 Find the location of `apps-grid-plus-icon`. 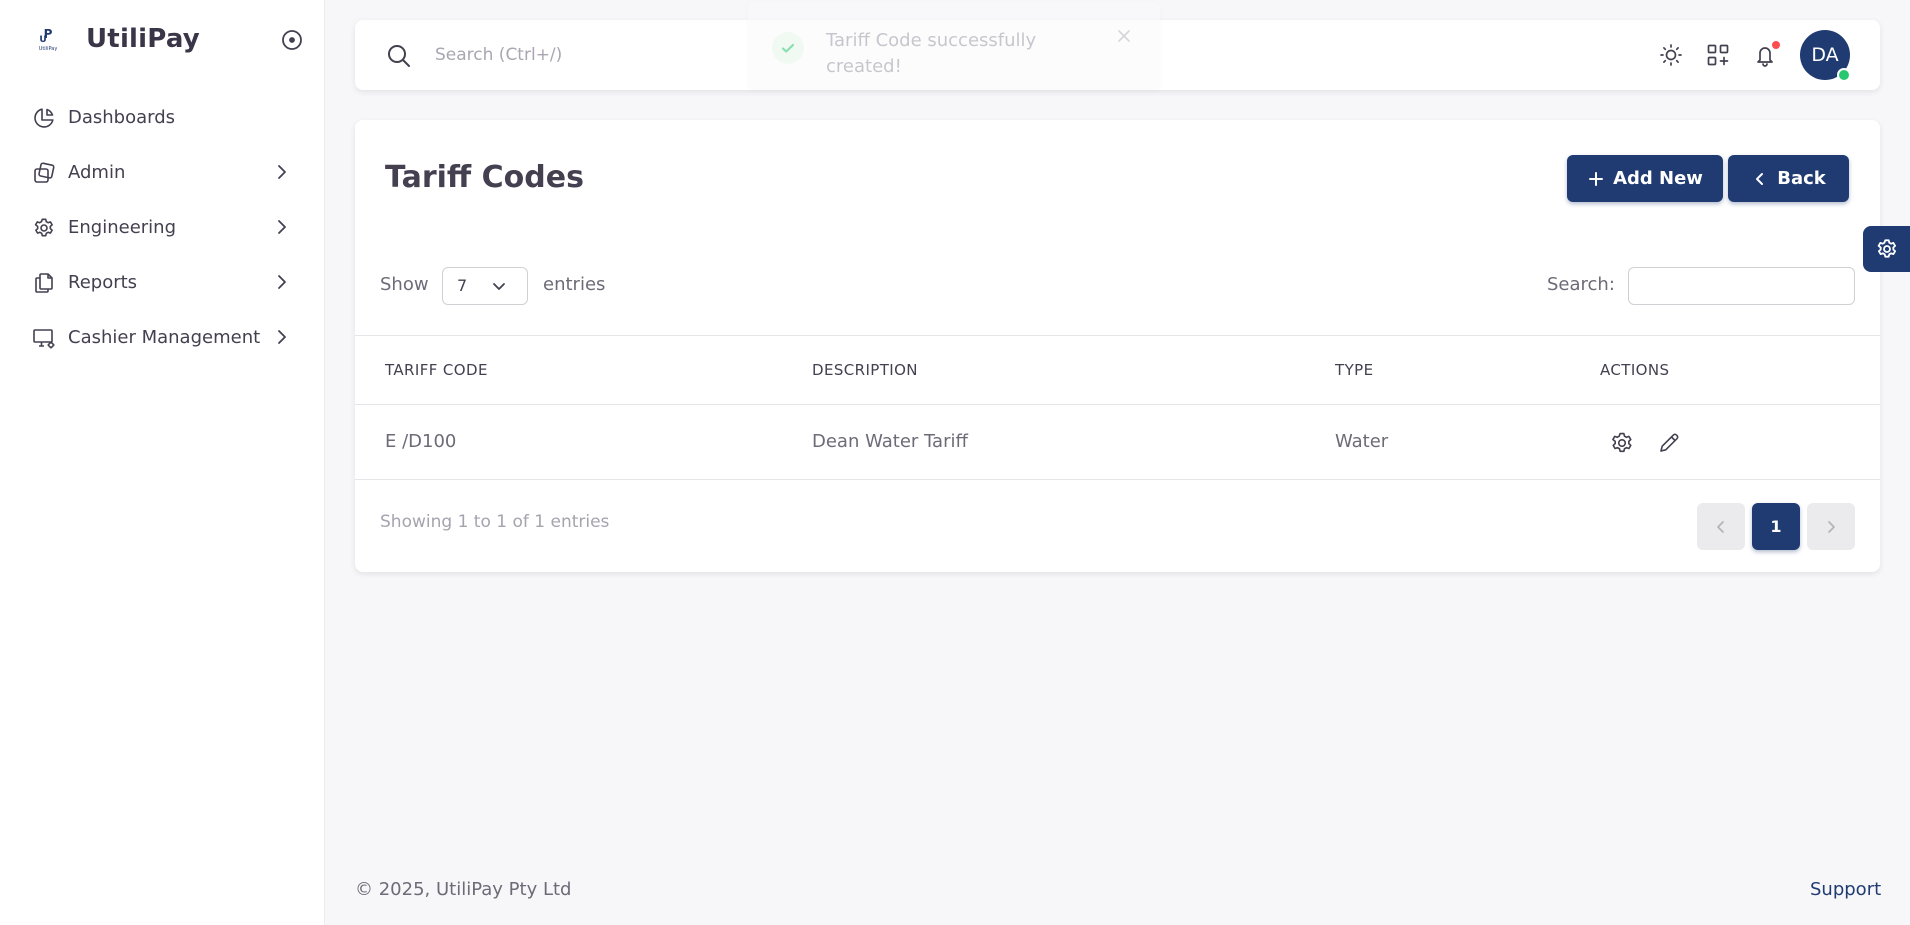

apps-grid-plus-icon is located at coordinates (1718, 55).